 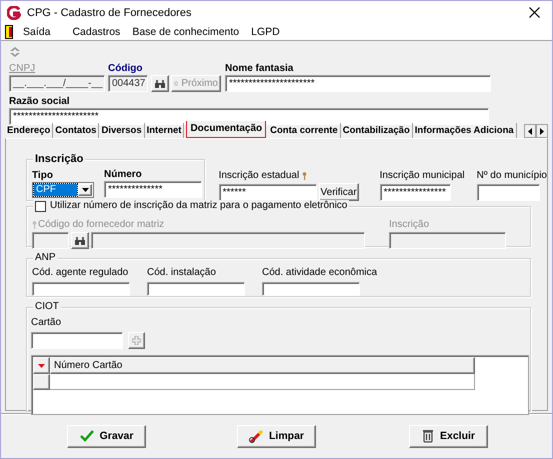 I want to click on field-label: Código do fornecedor matriz, so click(x=101, y=225).